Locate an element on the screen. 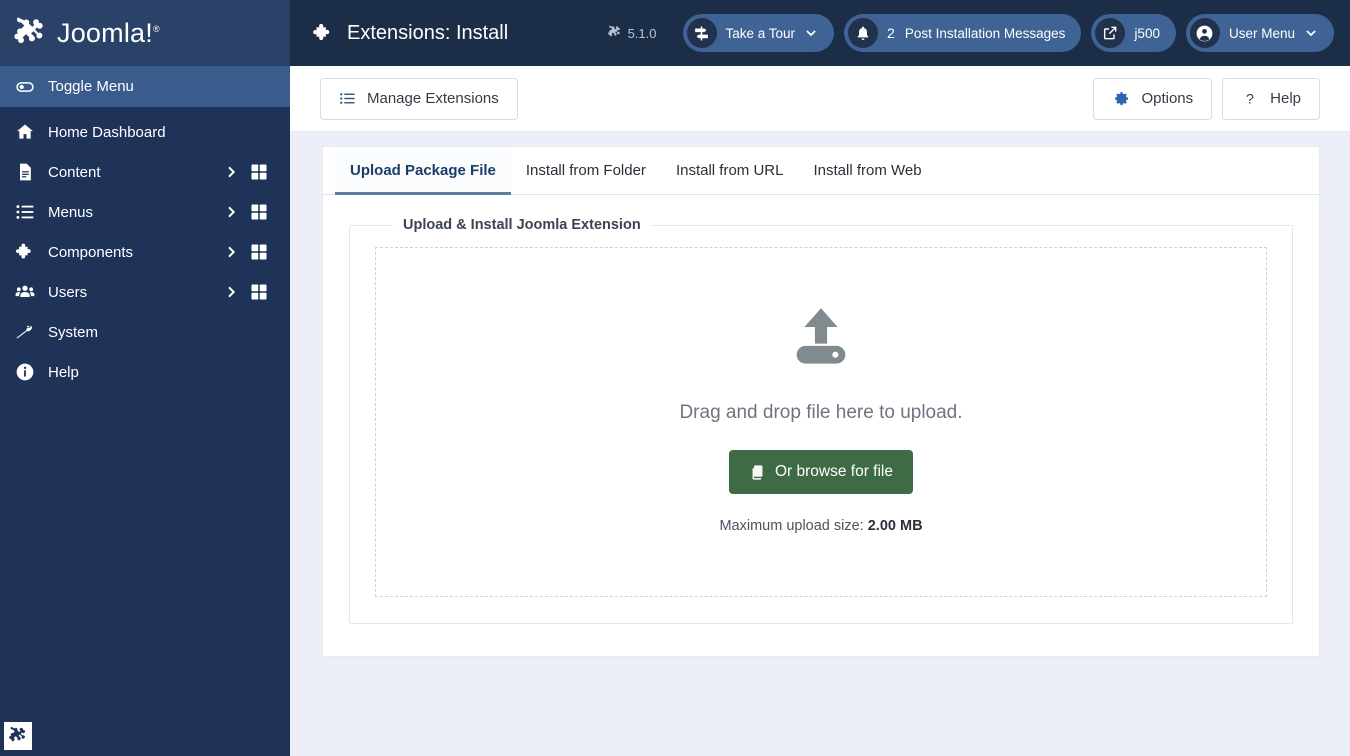 The width and height of the screenshot is (1350, 756). page-title: Extensions: Install is located at coordinates (410, 33).